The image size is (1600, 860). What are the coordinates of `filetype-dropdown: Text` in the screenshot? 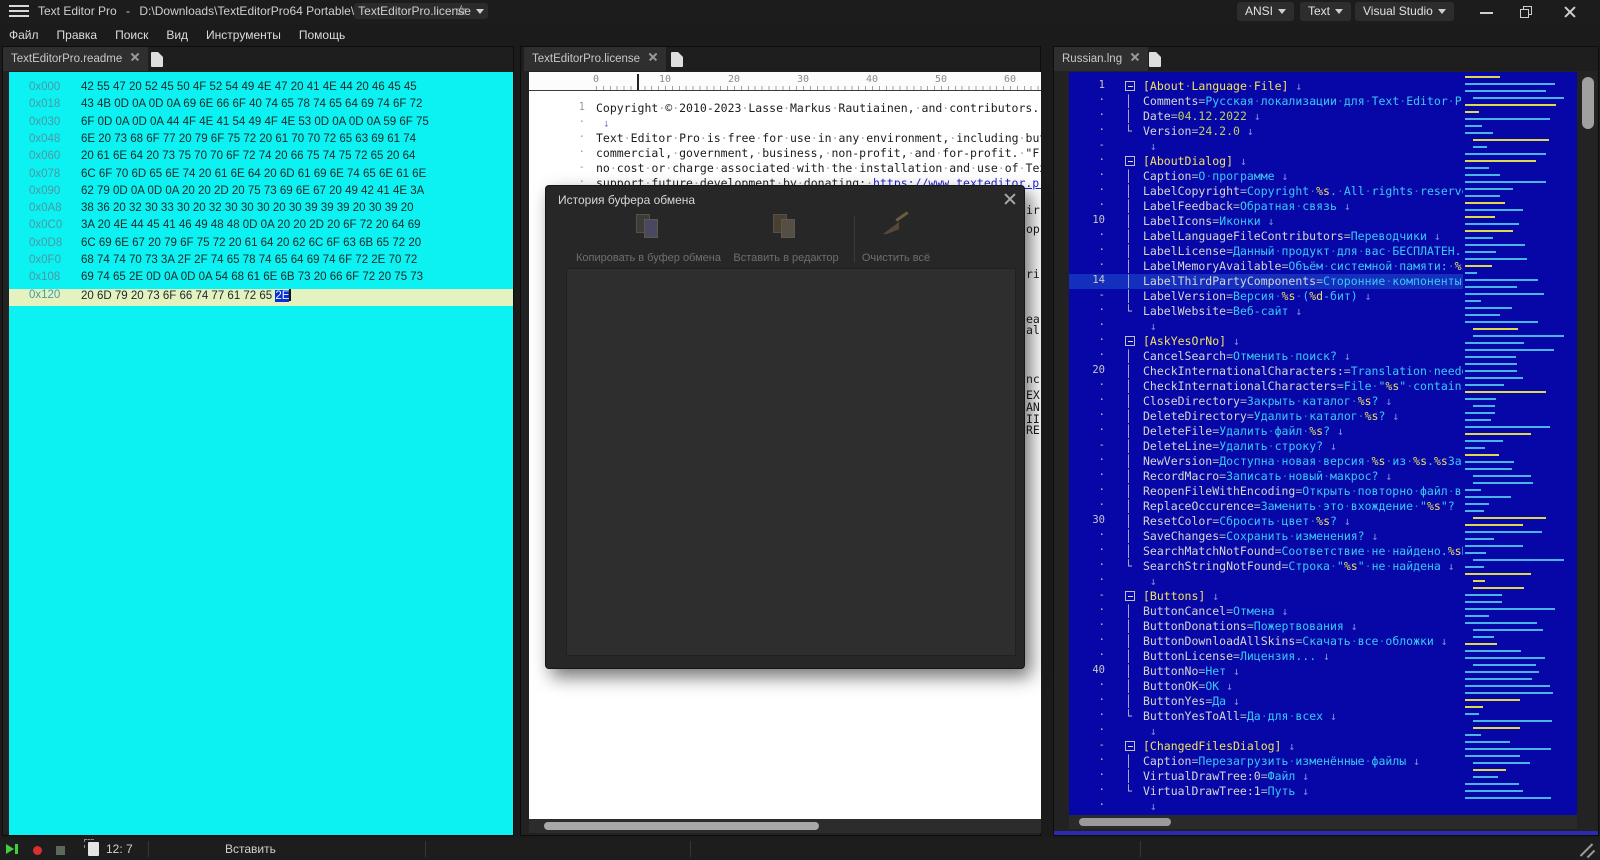 It's located at (1326, 11).